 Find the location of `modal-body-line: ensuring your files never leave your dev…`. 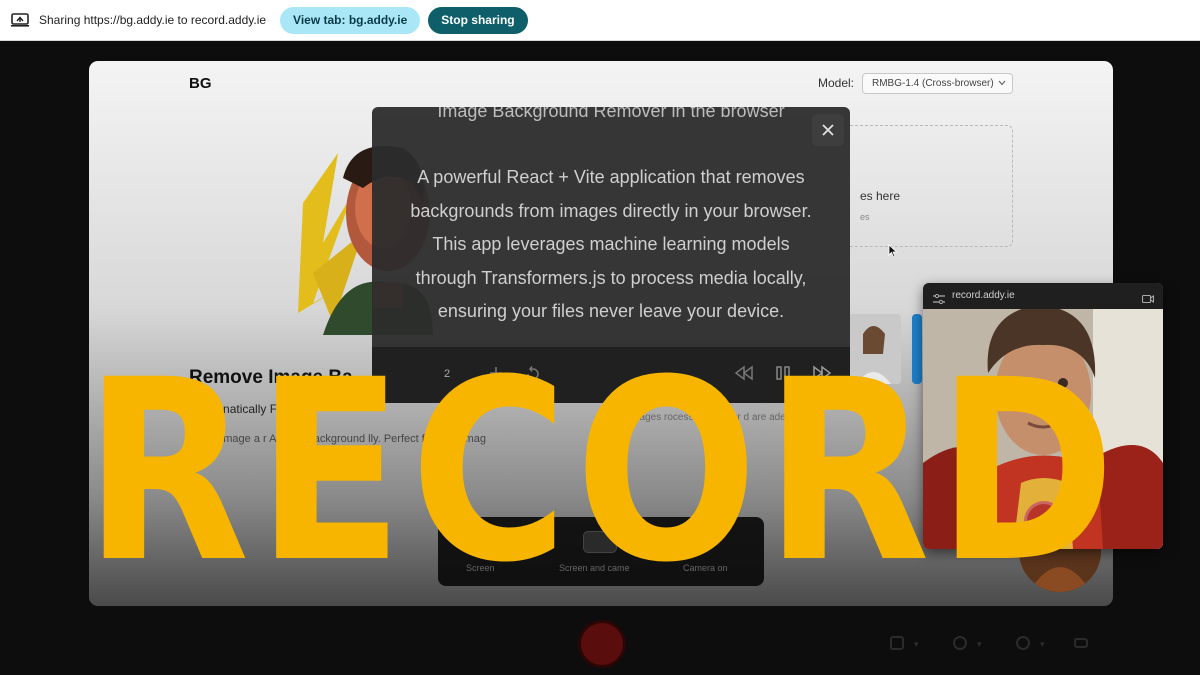

modal-body-line: ensuring your files never leave your dev… is located at coordinates (611, 311).